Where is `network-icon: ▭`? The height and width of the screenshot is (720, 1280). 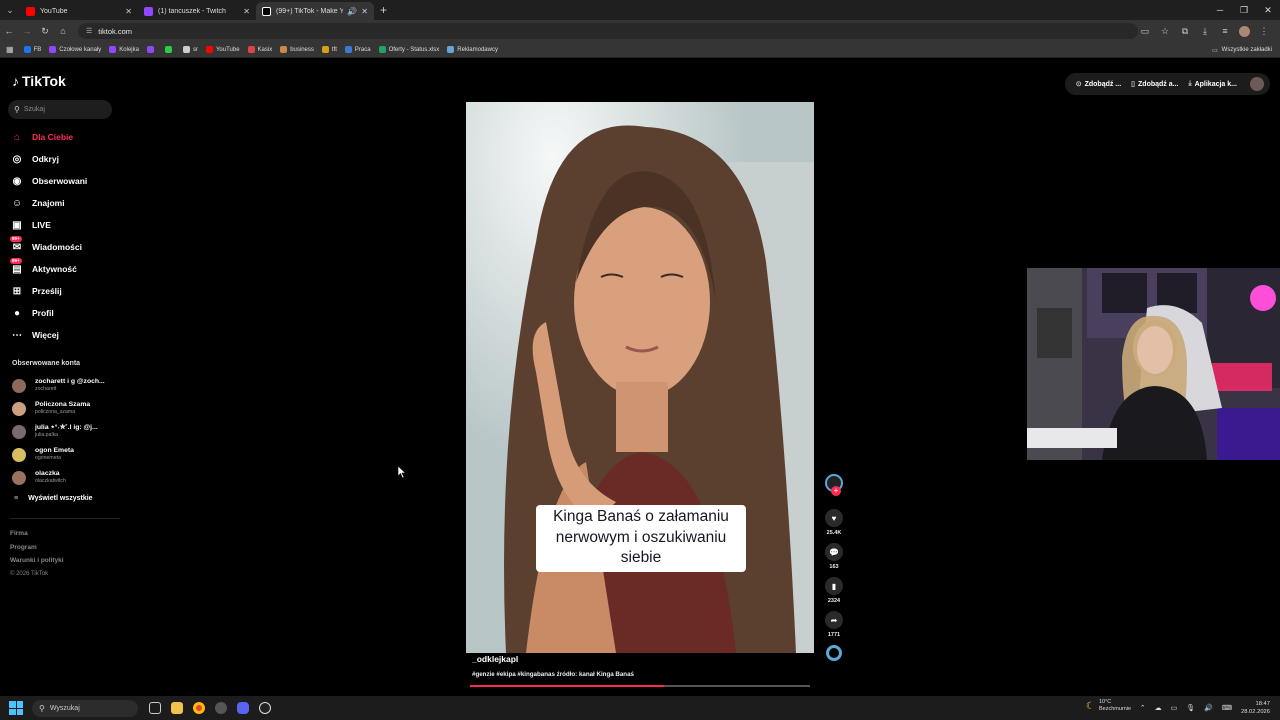 network-icon: ▭ is located at coordinates (1174, 708).